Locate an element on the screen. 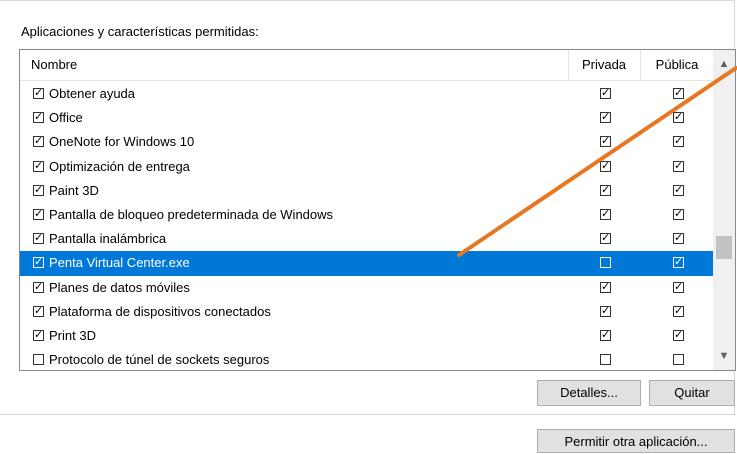 This screenshot has height=454, width=737. app-name-label: Paint 3D is located at coordinates (74, 190).